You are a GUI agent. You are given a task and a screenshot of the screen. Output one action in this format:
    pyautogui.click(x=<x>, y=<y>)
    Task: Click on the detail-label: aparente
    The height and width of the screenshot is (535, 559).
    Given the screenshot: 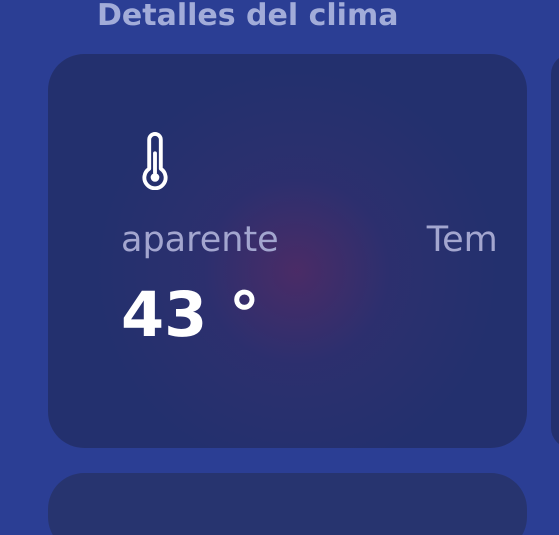 What is the action you would take?
    pyautogui.click(x=200, y=240)
    